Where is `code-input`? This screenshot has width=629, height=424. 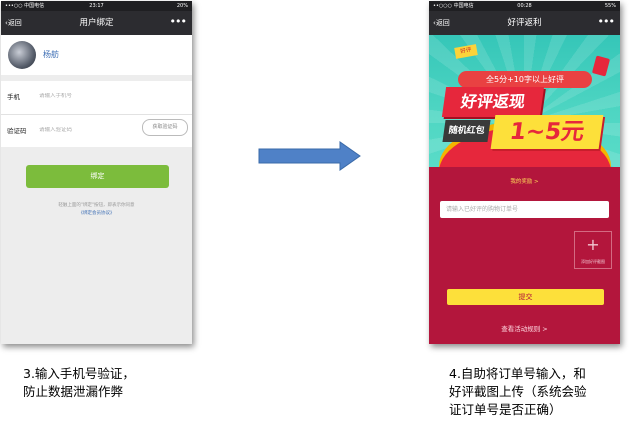
code-input is located at coordinates (86, 130).